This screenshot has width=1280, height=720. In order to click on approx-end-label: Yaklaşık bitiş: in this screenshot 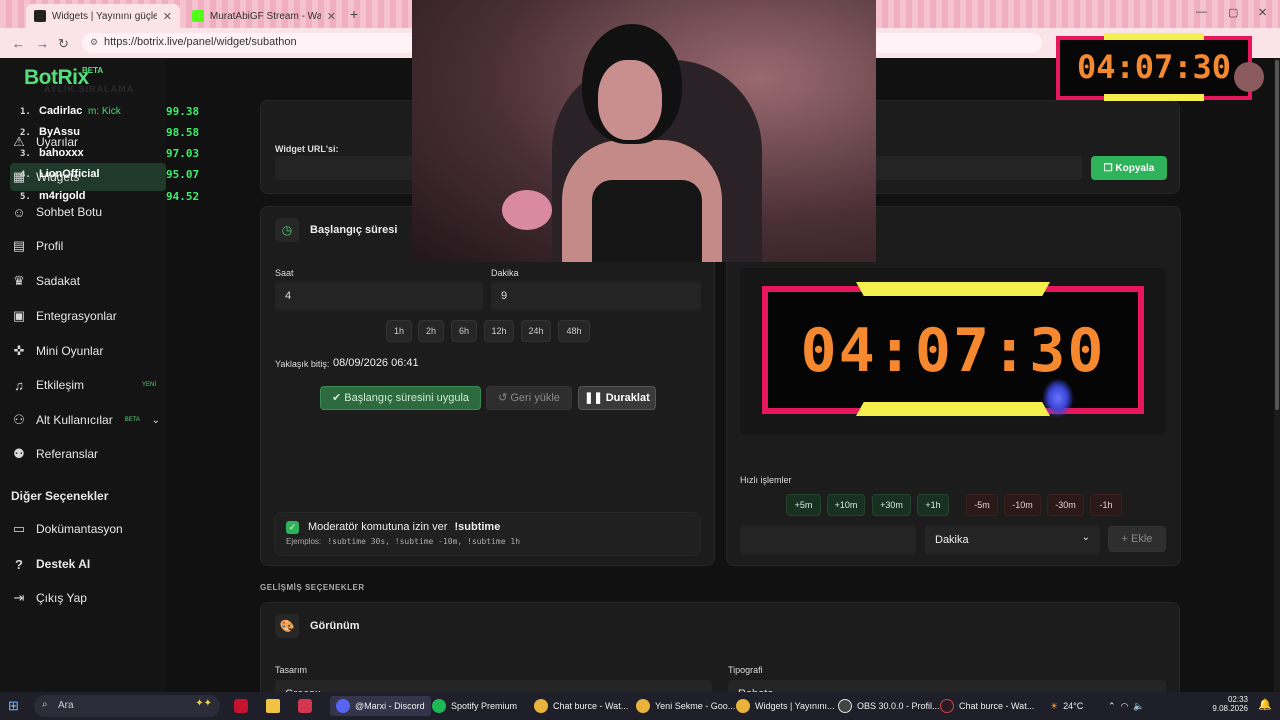, I will do `click(302, 364)`.